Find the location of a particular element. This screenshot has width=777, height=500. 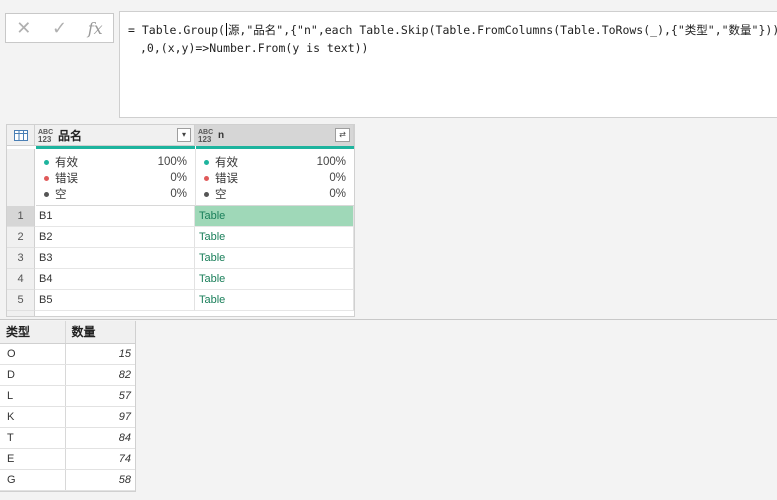

pane-divider is located at coordinates (388, 319).